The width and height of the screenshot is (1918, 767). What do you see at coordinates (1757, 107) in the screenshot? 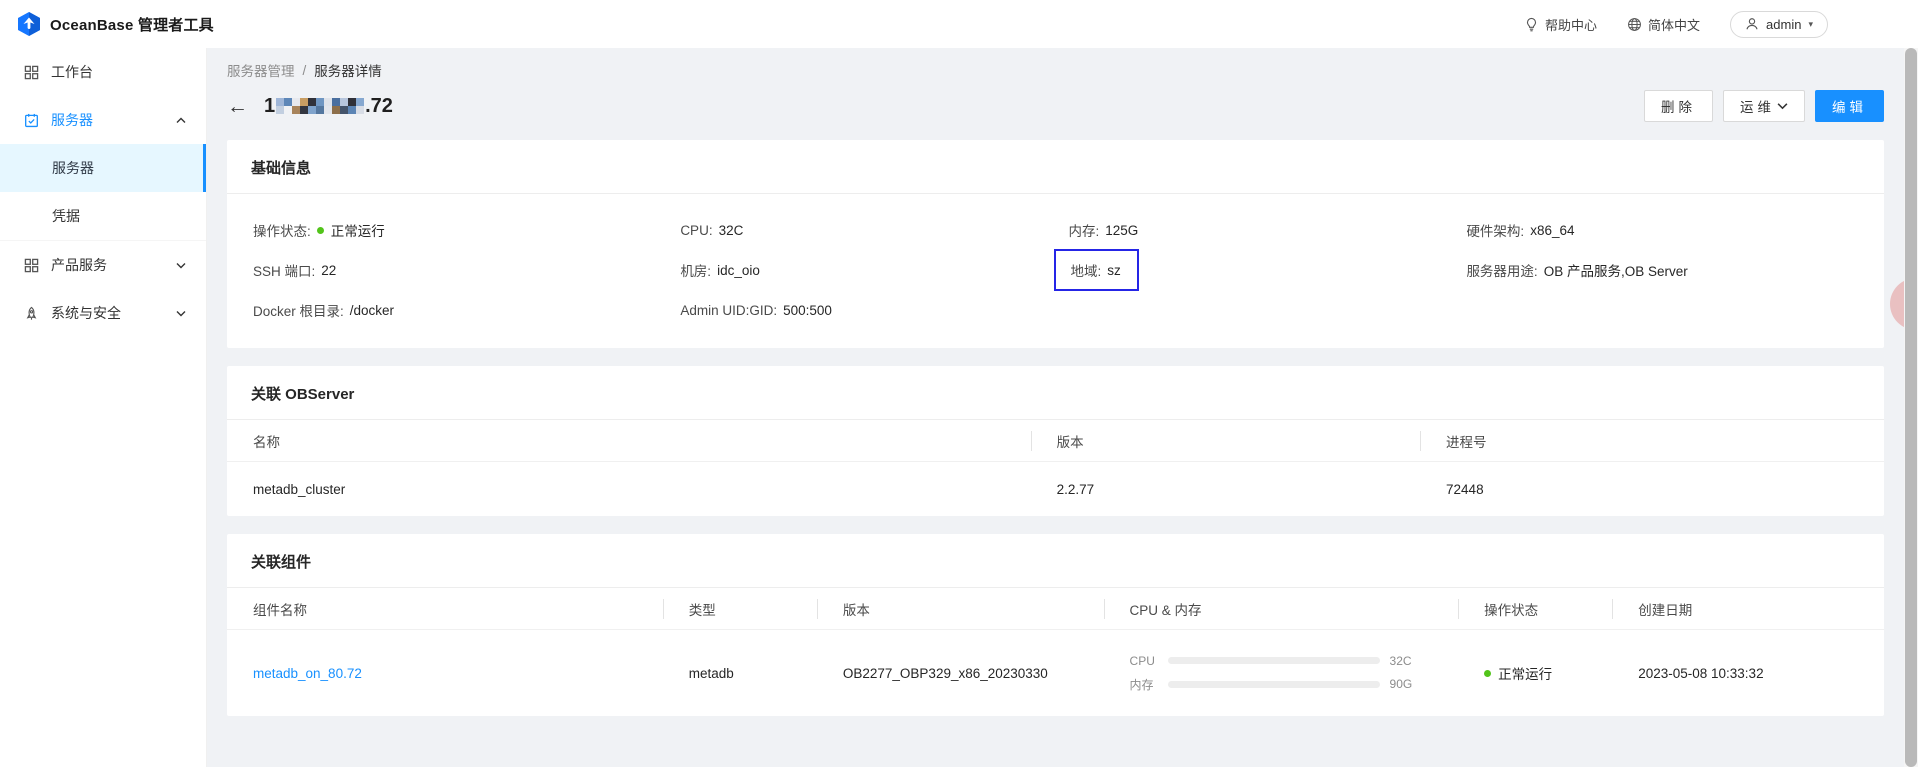
I see `ops-button-label: 运维` at bounding box center [1757, 107].